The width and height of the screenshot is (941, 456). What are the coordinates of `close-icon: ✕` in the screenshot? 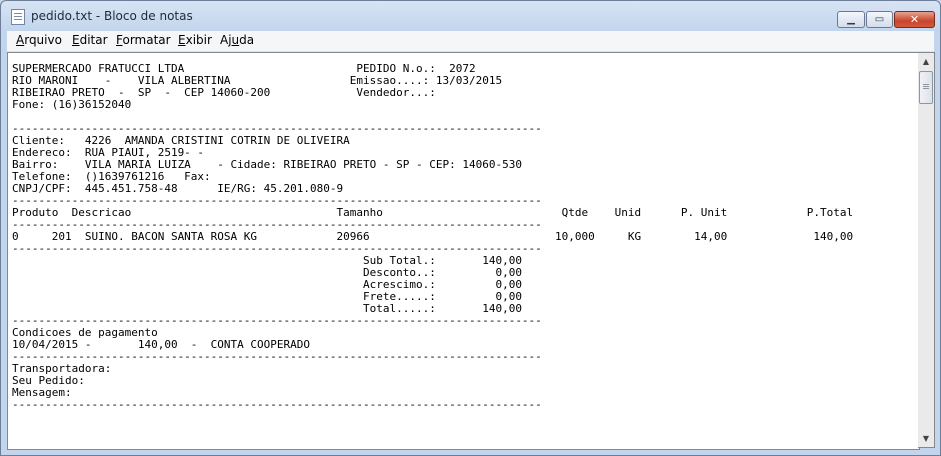 It's located at (914, 19).